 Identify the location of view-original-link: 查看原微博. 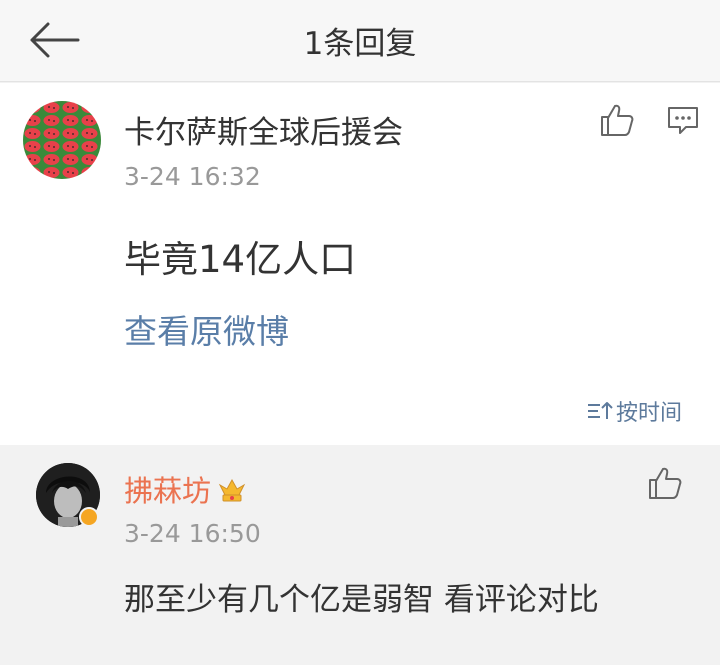
(206, 329).